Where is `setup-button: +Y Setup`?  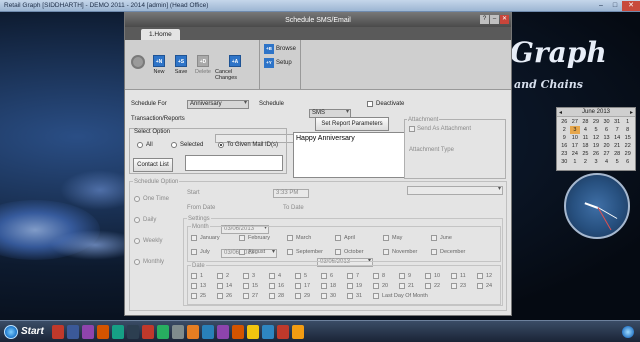
setup-button: +Y Setup is located at coordinates (280, 63).